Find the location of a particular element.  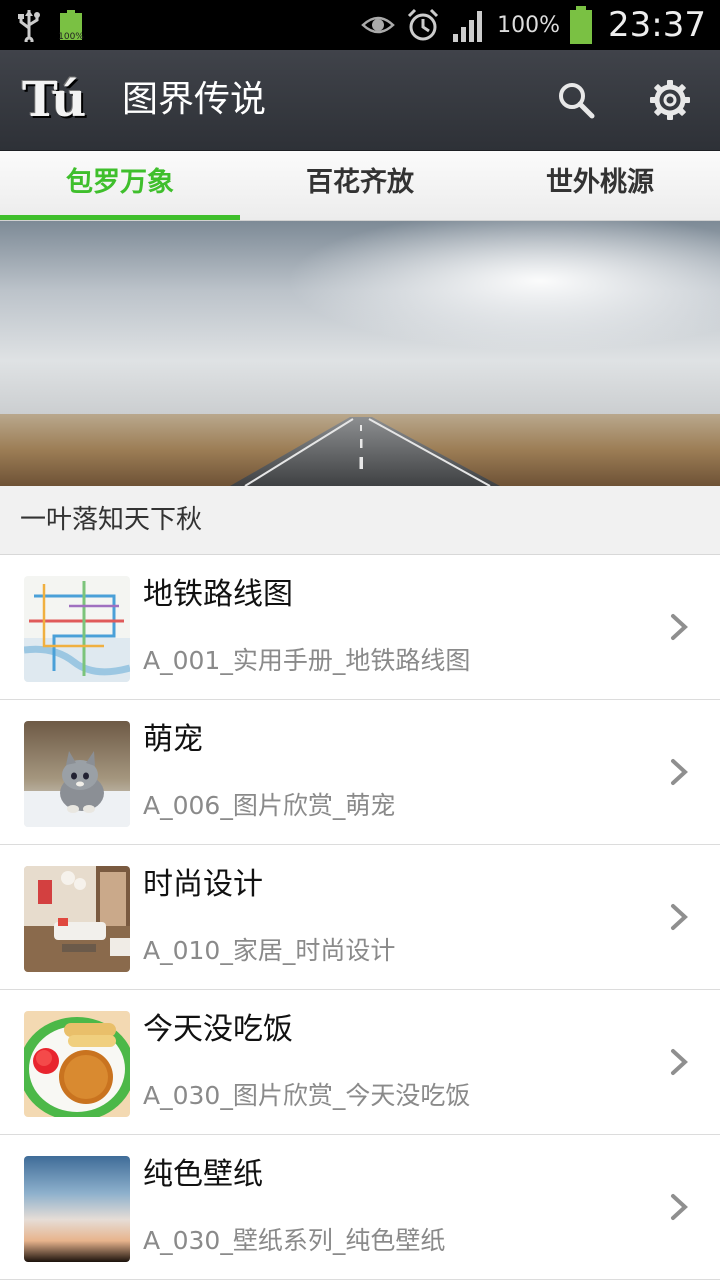

item-subtitle: A_010_家居_时尚设计 is located at coordinates (269, 950).